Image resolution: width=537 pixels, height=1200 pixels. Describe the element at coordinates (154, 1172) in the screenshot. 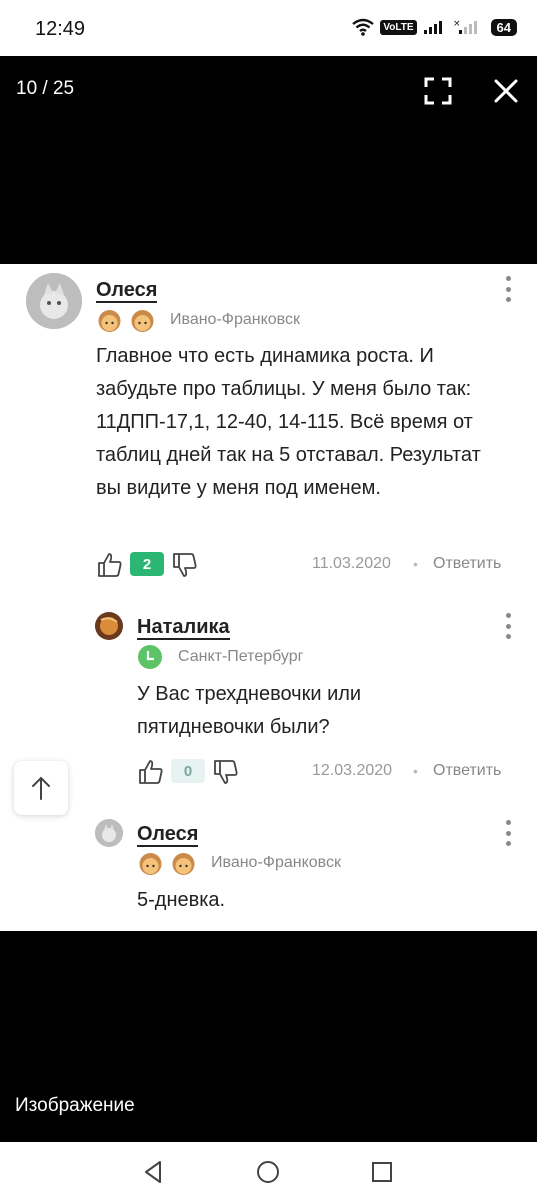

I see `back-icon` at that location.